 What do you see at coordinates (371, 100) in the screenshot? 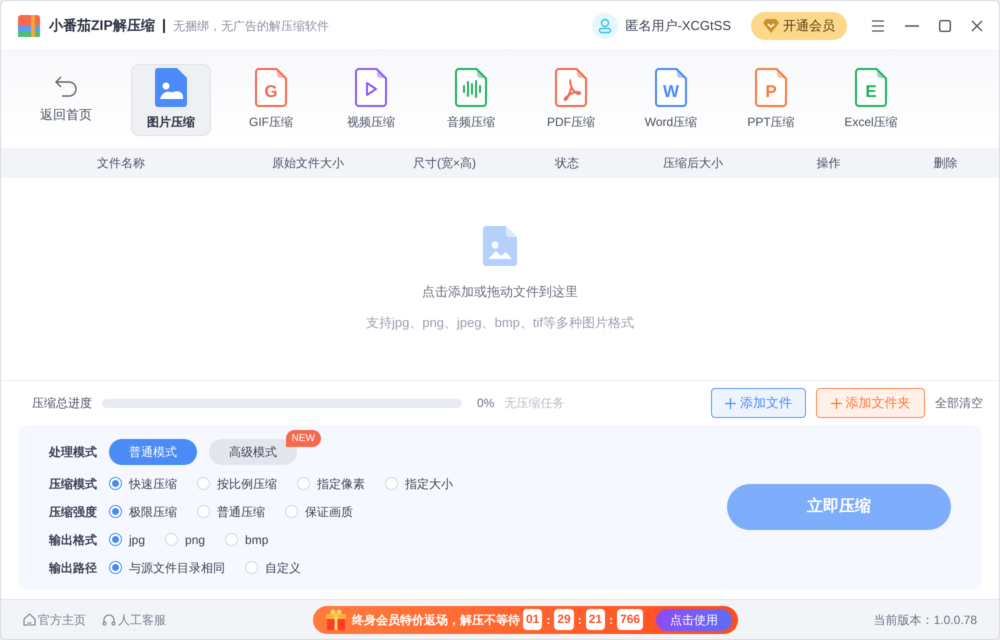
I see `tool-tab: 视频压缩` at bounding box center [371, 100].